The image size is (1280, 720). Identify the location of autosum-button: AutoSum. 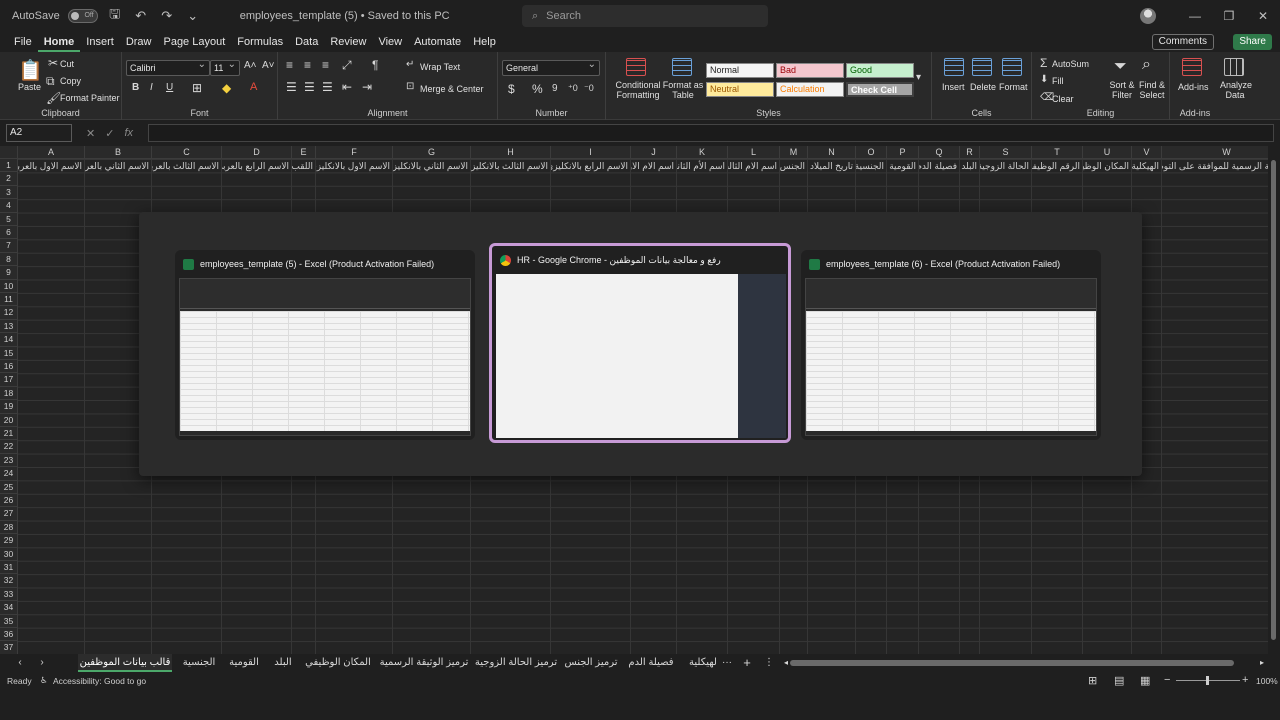
(1070, 64).